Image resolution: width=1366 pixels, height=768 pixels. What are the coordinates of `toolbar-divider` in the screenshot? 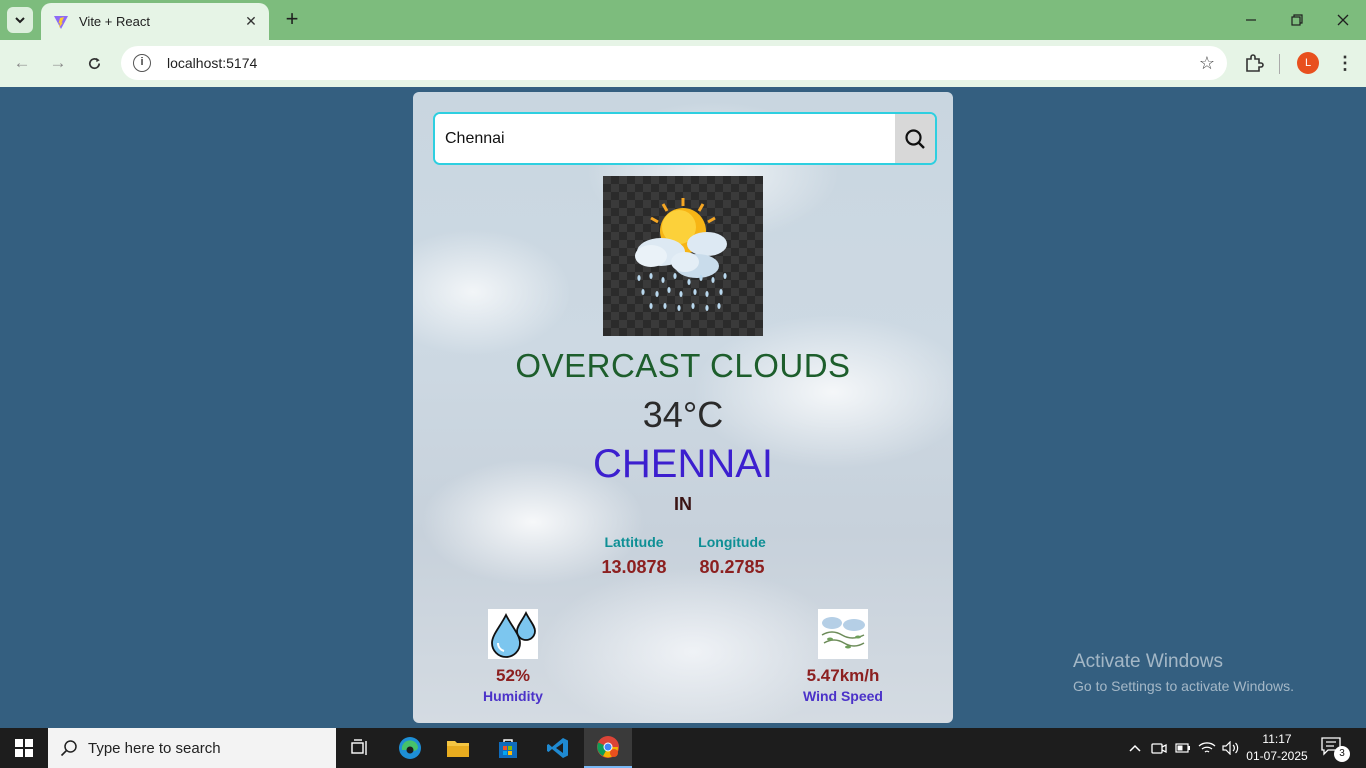 It's located at (1279, 64).